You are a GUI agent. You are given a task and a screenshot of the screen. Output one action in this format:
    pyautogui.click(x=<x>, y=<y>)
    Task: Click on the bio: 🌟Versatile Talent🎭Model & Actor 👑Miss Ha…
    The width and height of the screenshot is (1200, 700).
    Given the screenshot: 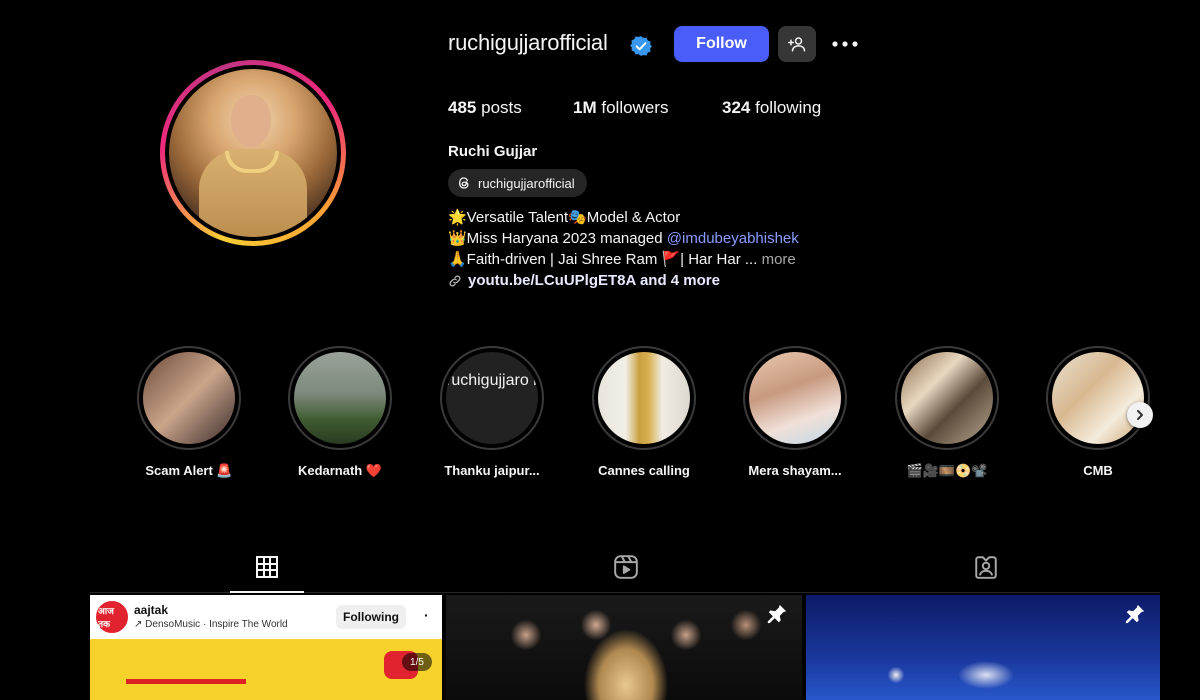 What is the action you would take?
    pyautogui.click(x=623, y=249)
    